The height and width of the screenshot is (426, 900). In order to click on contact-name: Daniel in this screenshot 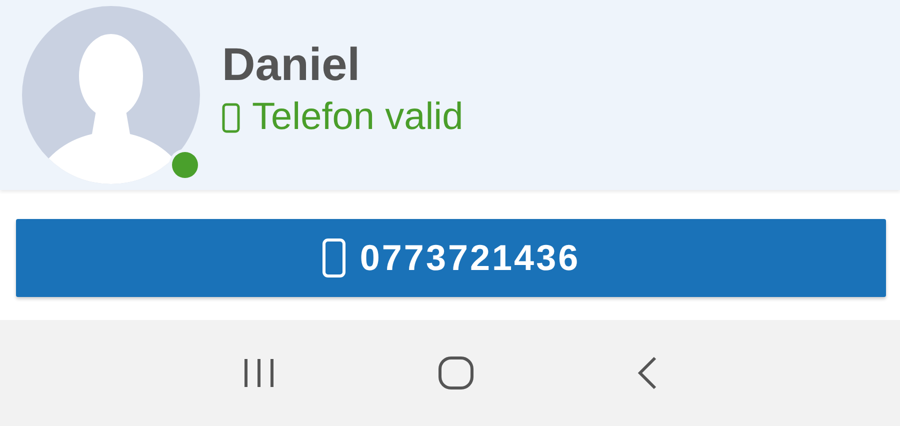, I will do `click(292, 64)`.